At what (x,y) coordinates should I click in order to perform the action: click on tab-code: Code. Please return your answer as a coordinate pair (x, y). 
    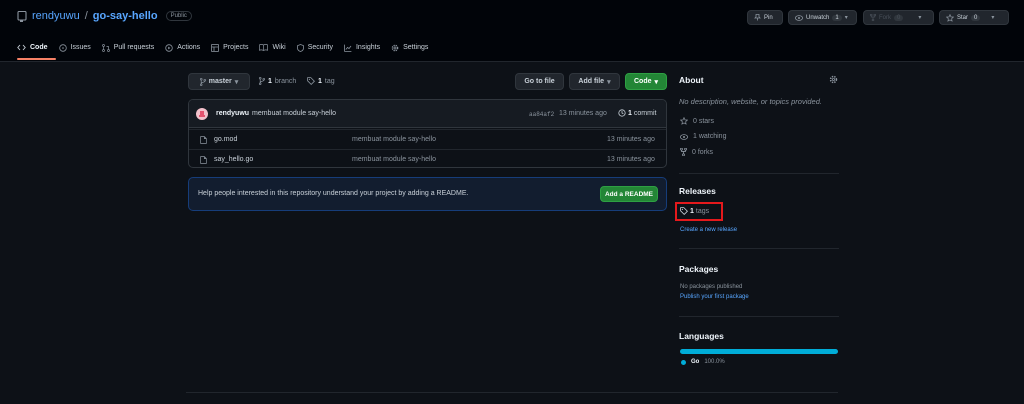
    Looking at the image, I should click on (32, 47).